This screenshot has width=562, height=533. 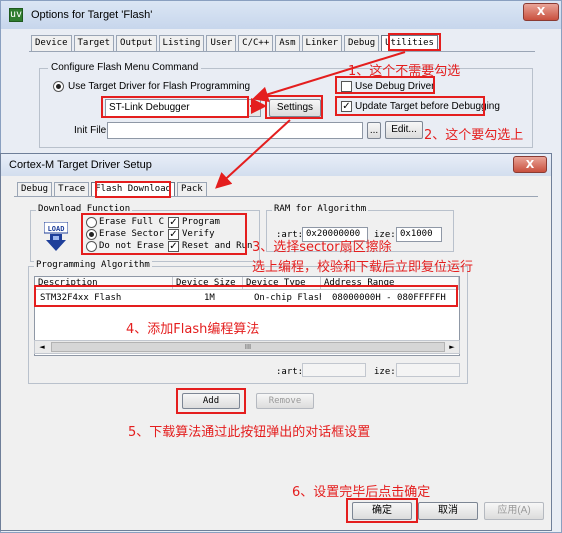 I want to click on annotation-4: 4、添加Flash编程算法, so click(x=193, y=329).